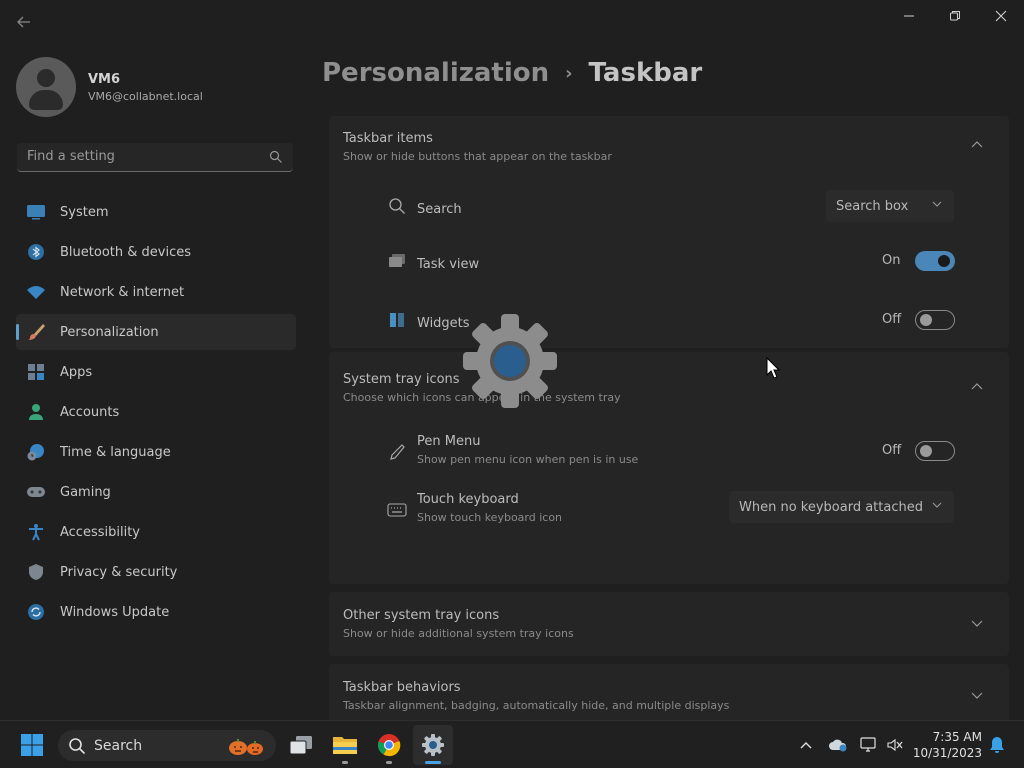 The width and height of the screenshot is (1024, 768). I want to click on sidebar-item-accounts: Accounts, so click(156, 412).